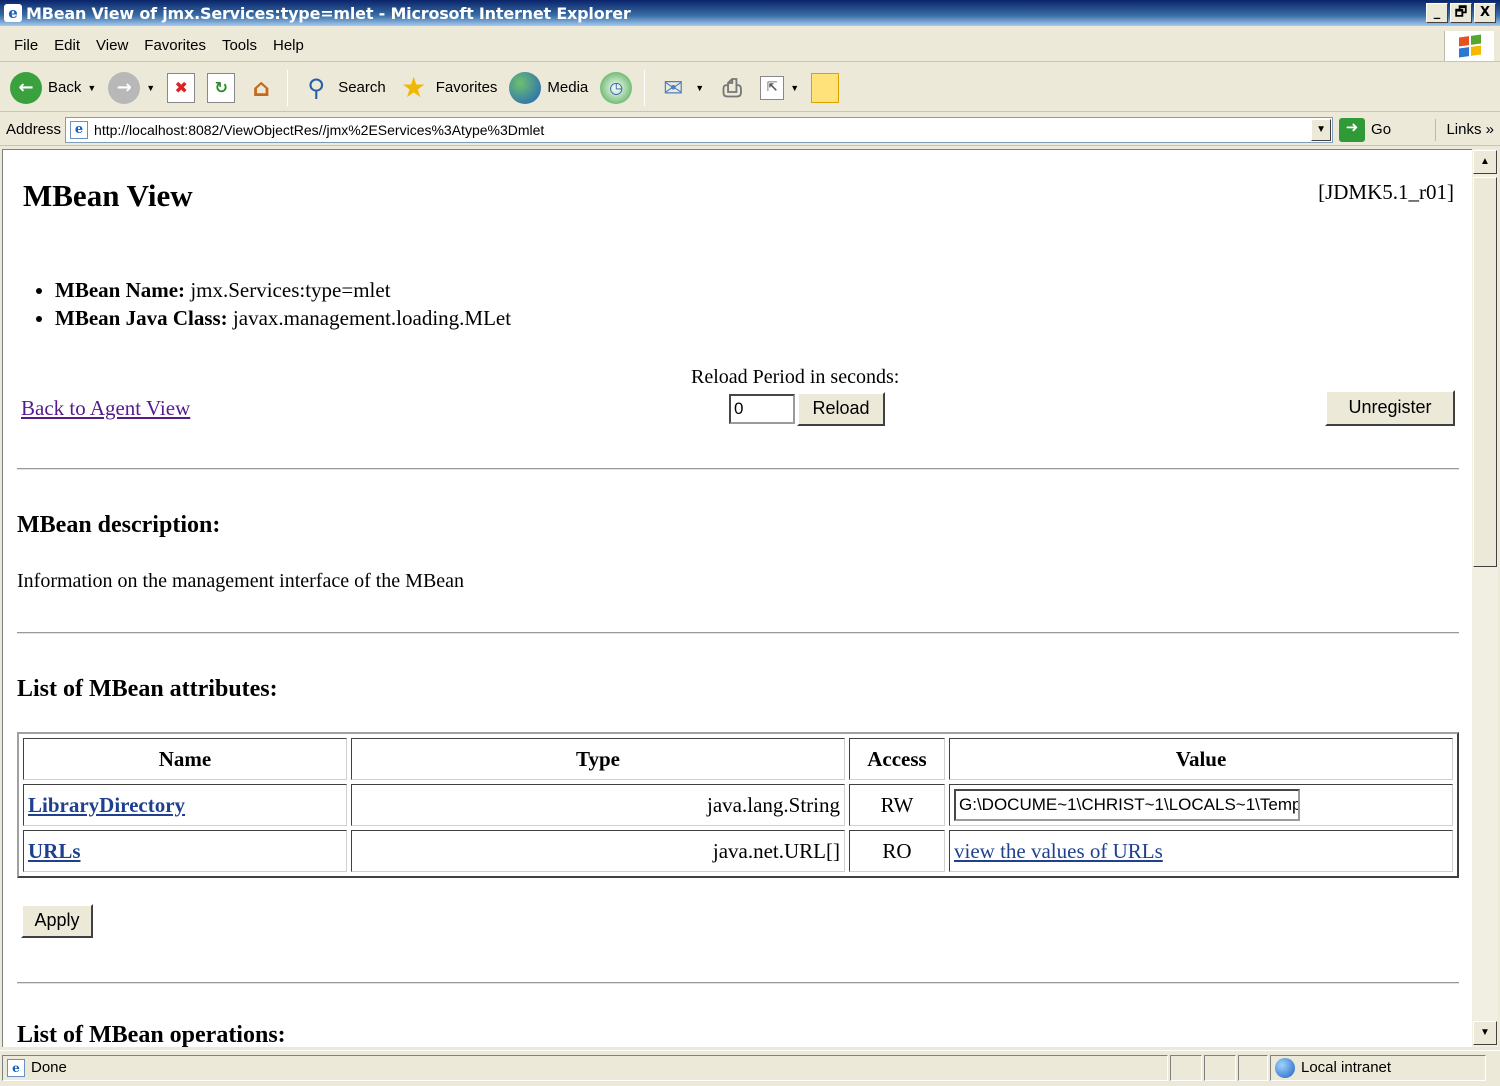 The image size is (1500, 1086). I want to click on minimize-button: _, so click(1437, 13).